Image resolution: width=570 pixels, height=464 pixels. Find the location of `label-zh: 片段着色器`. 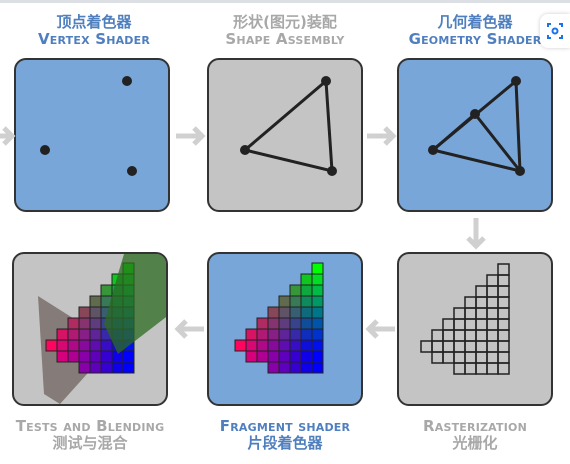

label-zh: 片段着色器 is located at coordinates (285, 443).